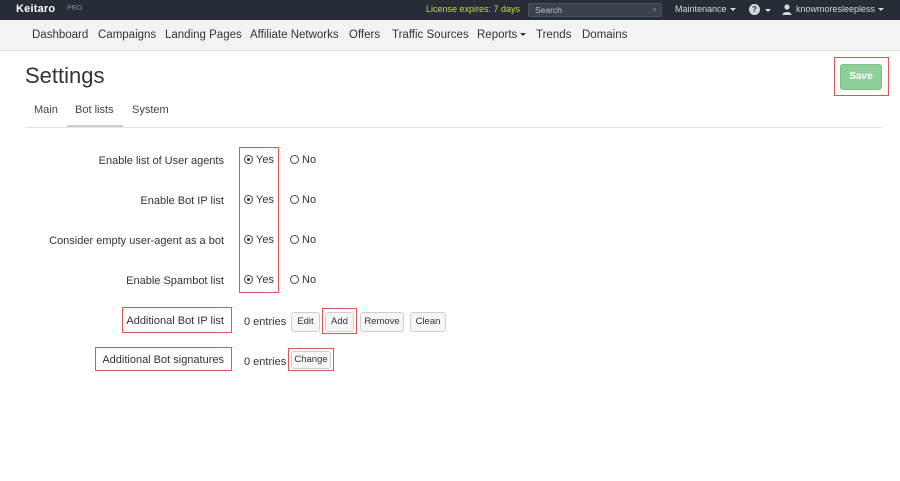 This screenshot has height=481, width=900. Describe the element at coordinates (94, 110) in the screenshot. I see `tab-bot-lists: Bot lists` at that location.